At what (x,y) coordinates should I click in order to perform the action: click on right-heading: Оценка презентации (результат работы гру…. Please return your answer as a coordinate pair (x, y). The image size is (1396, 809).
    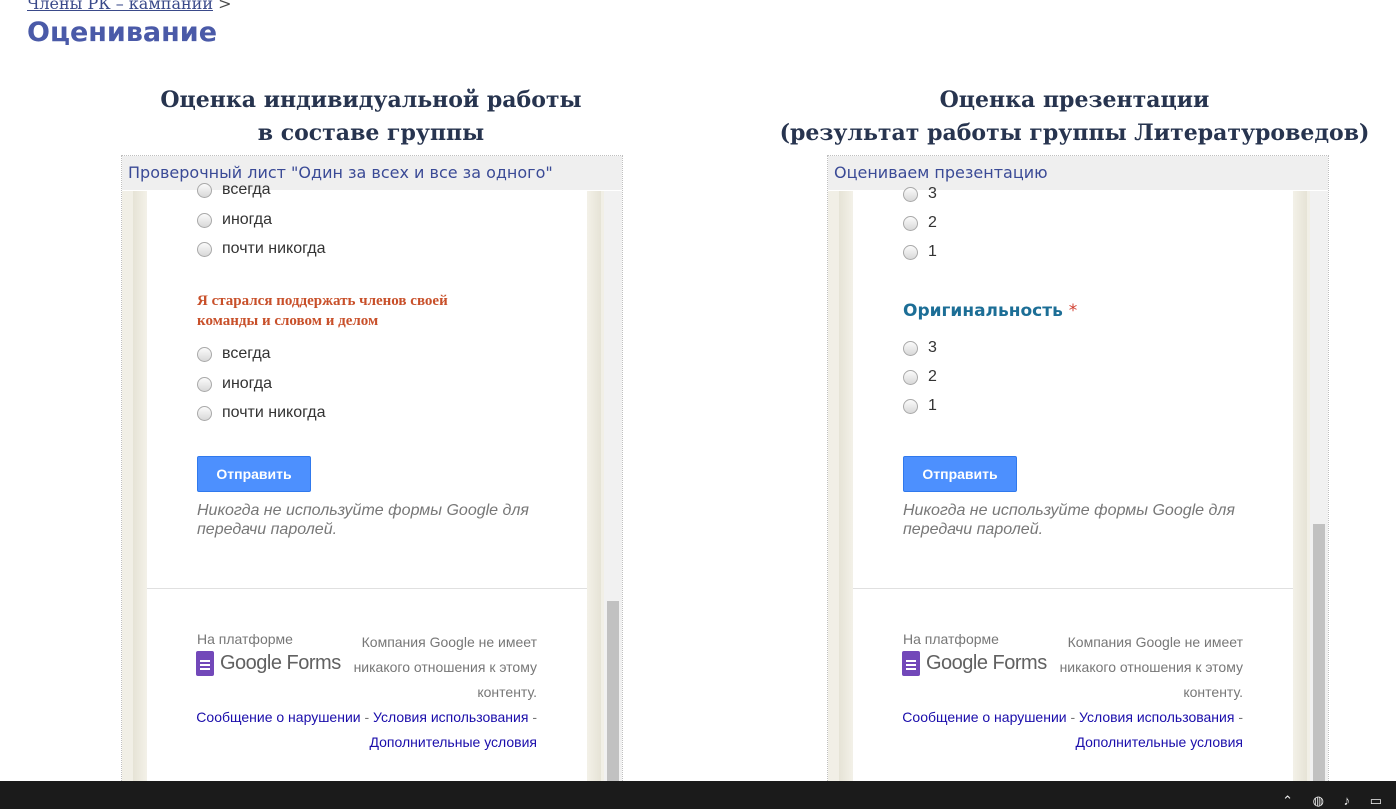
    Looking at the image, I should click on (1074, 117).